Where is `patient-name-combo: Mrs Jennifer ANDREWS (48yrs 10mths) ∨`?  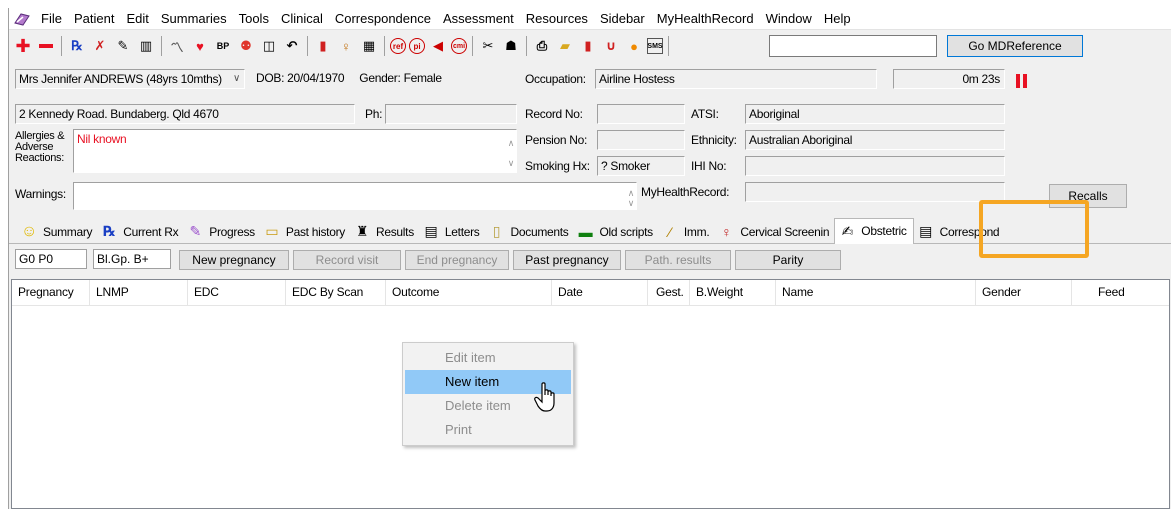 patient-name-combo: Mrs Jennifer ANDREWS (48yrs 10mths) ∨ is located at coordinates (130, 79).